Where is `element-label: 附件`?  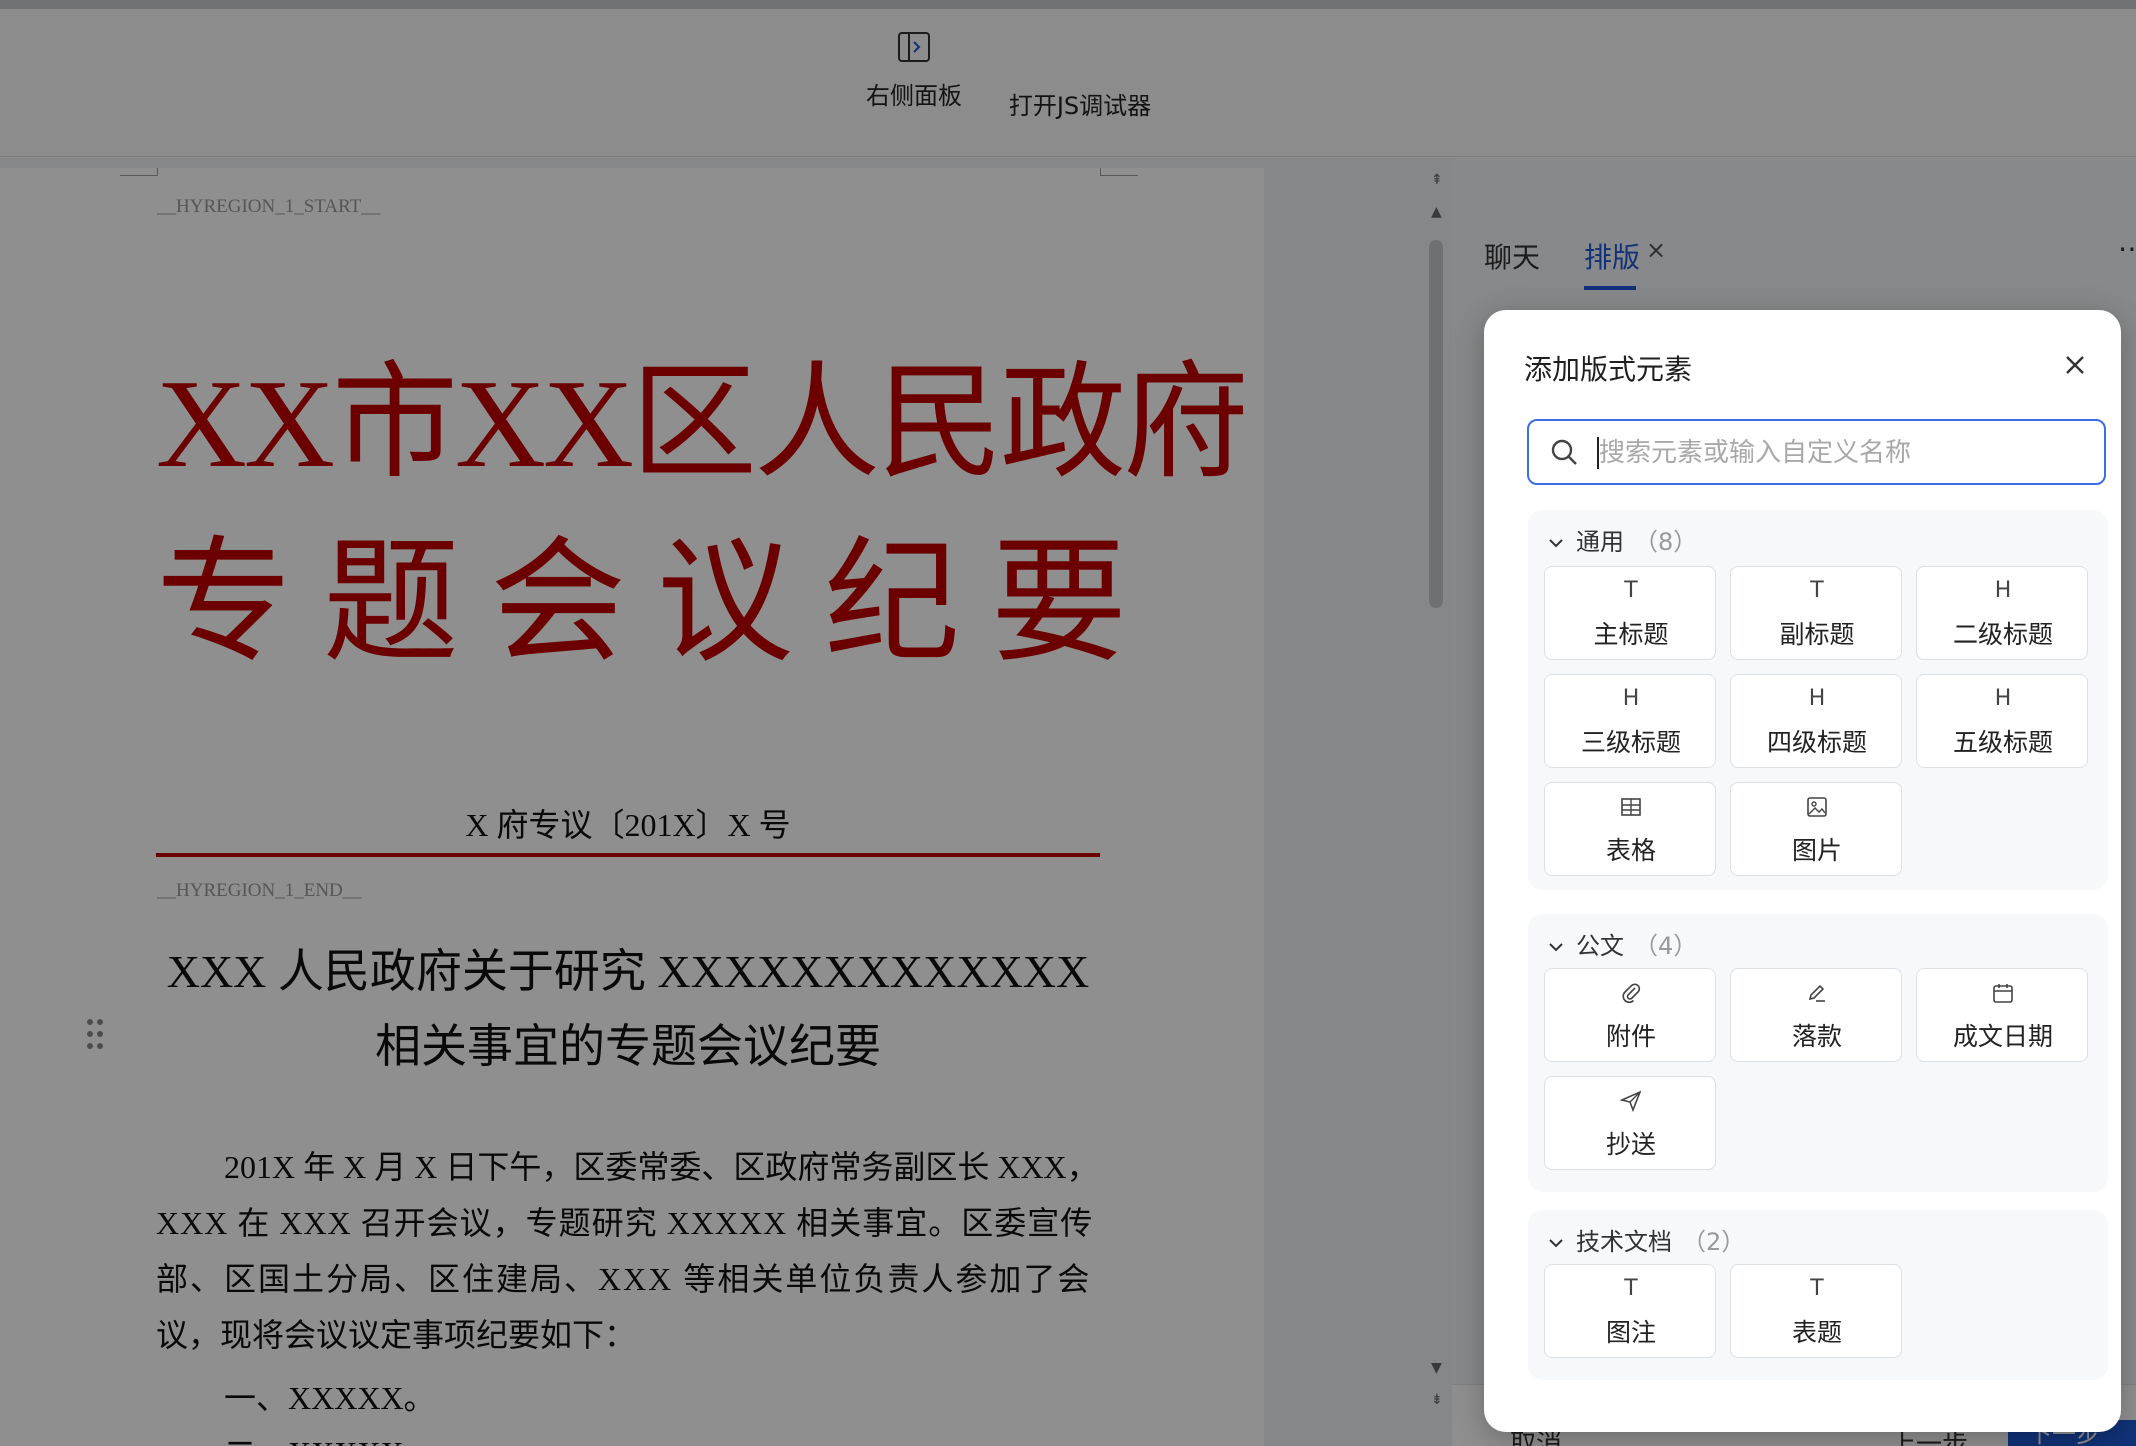 element-label: 附件 is located at coordinates (1630, 1036).